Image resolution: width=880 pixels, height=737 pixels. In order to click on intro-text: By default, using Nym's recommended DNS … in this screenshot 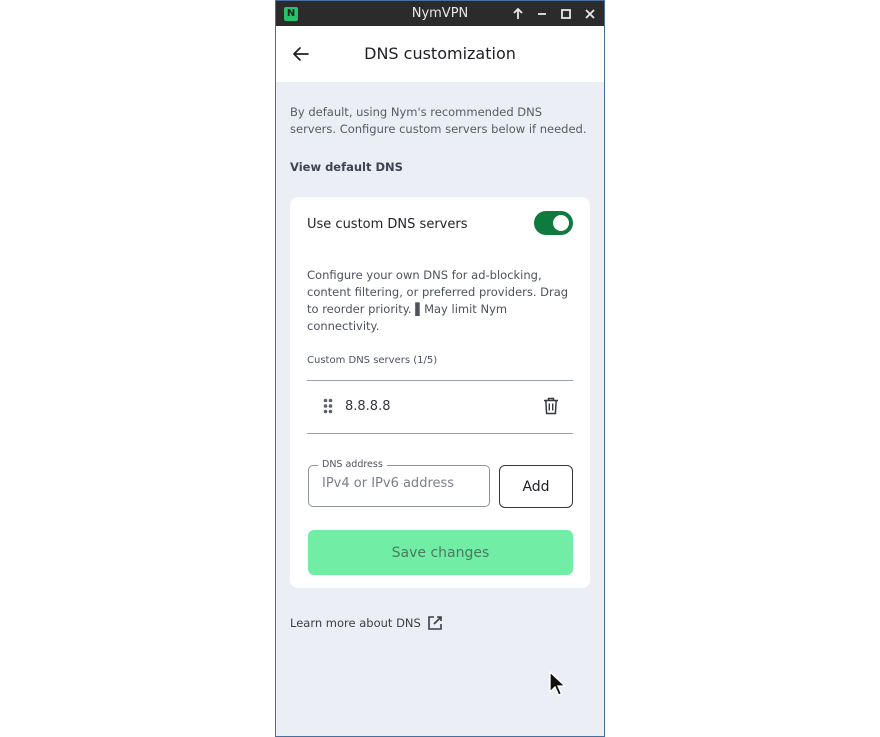, I will do `click(438, 120)`.